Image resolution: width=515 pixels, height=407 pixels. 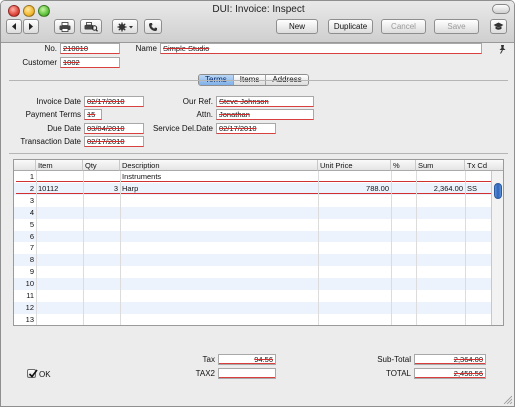 What do you see at coordinates (246, 128) in the screenshot?
I see `service-del-date-field: 02/17/2010` at bounding box center [246, 128].